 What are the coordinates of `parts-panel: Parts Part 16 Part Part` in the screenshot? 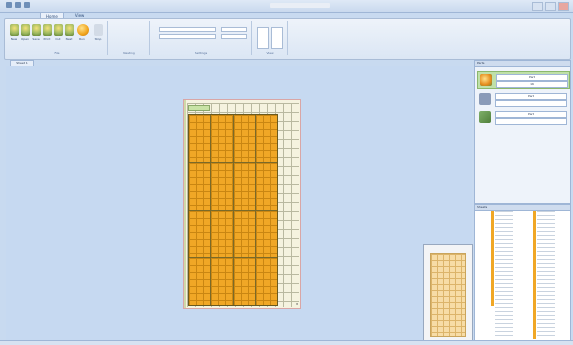 It's located at (522, 132).